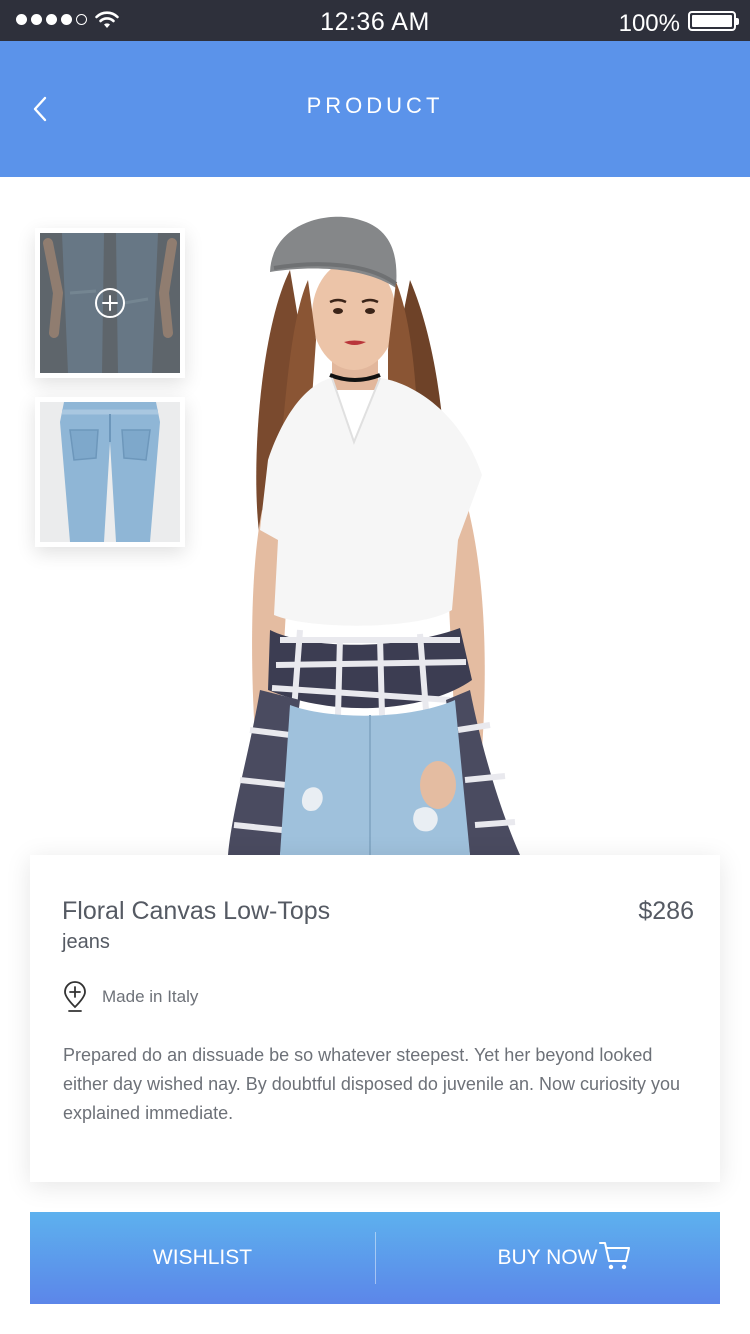  I want to click on buy-now-button: BUY NOW, so click(547, 1258).